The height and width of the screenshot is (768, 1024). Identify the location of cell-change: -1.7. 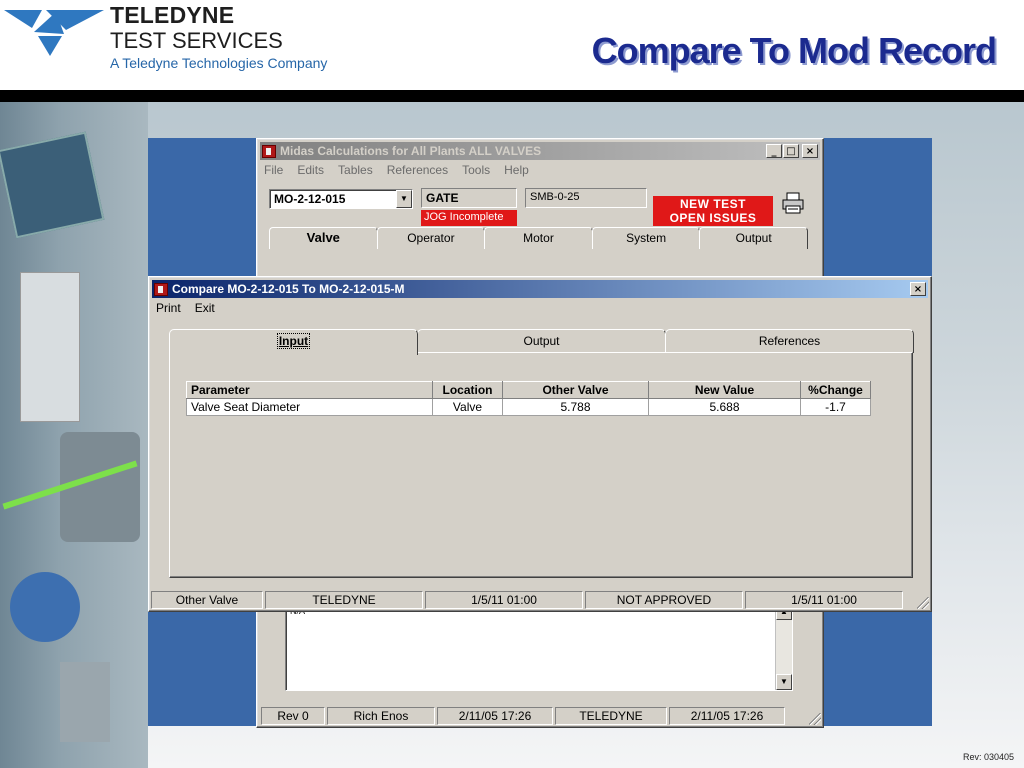
(835, 407).